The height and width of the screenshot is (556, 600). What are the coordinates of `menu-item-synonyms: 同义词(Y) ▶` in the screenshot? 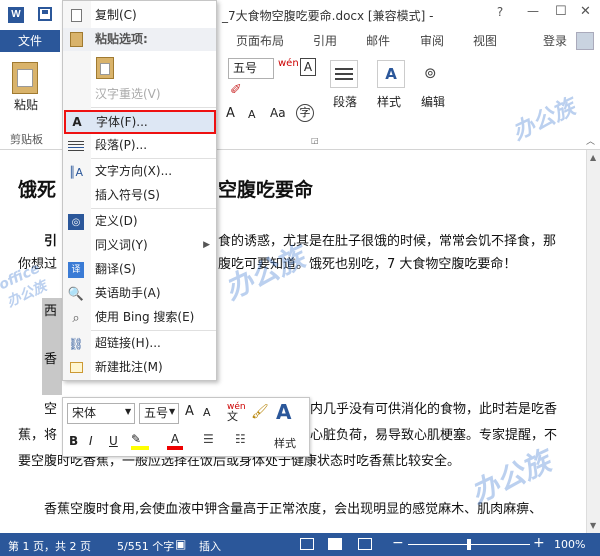 It's located at (139, 245).